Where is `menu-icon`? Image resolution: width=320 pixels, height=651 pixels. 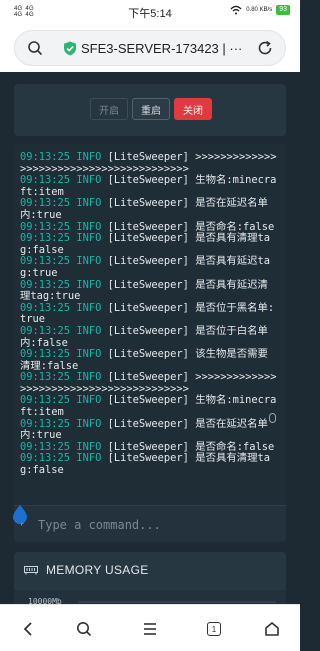
menu-icon is located at coordinates (150, 629).